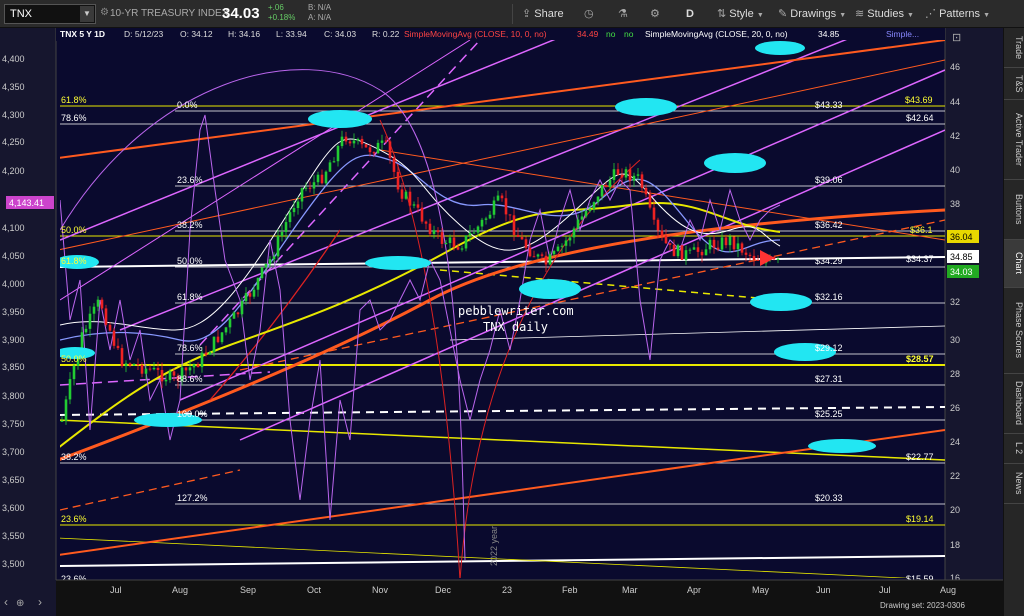 The image size is (1024, 616). Describe the element at coordinates (6, 602) in the screenshot. I see `scroll-left-icon: ‹` at that location.